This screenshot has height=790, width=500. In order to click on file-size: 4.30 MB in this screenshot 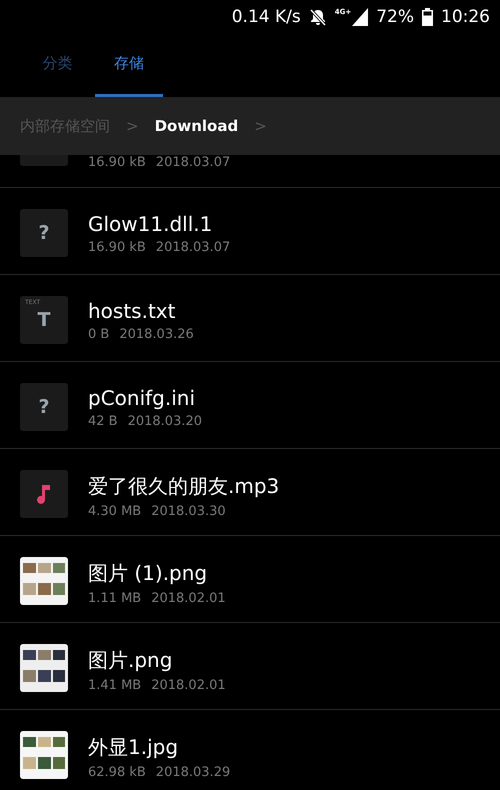, I will do `click(115, 511)`.